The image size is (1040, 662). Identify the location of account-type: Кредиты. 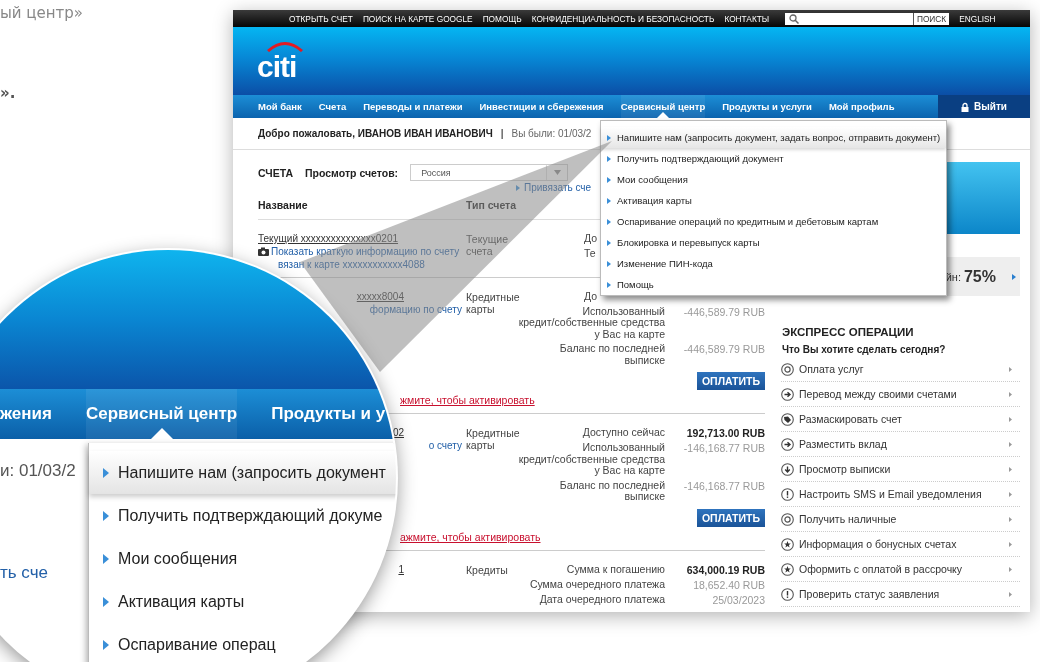
(487, 571).